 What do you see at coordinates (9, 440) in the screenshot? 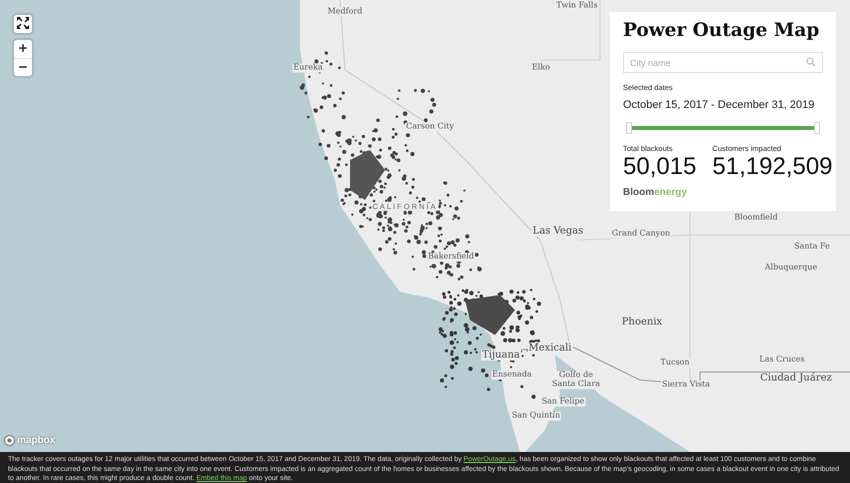
I see `logo-icon` at bounding box center [9, 440].